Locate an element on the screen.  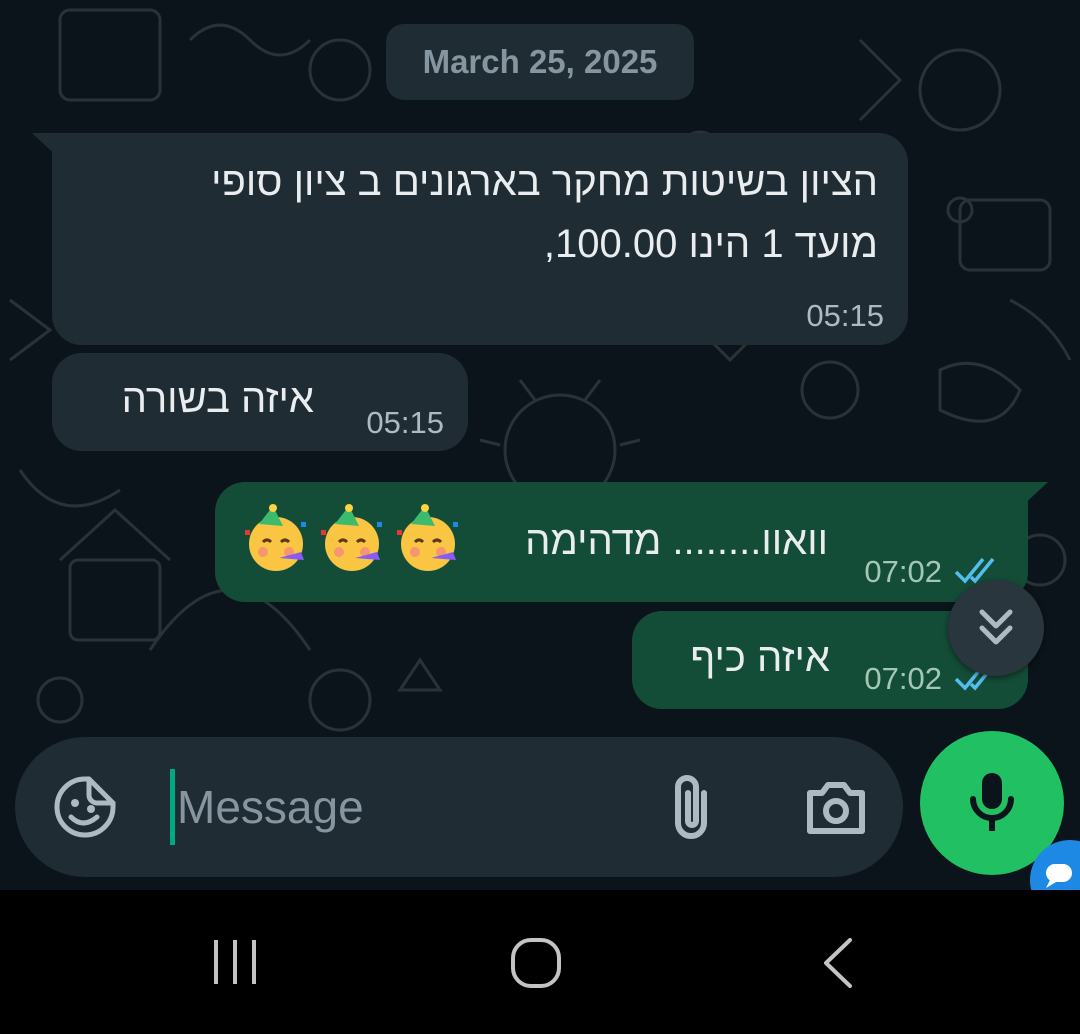
message-bubble-incoming: איזה בשורה 05:15 is located at coordinates (260, 402).